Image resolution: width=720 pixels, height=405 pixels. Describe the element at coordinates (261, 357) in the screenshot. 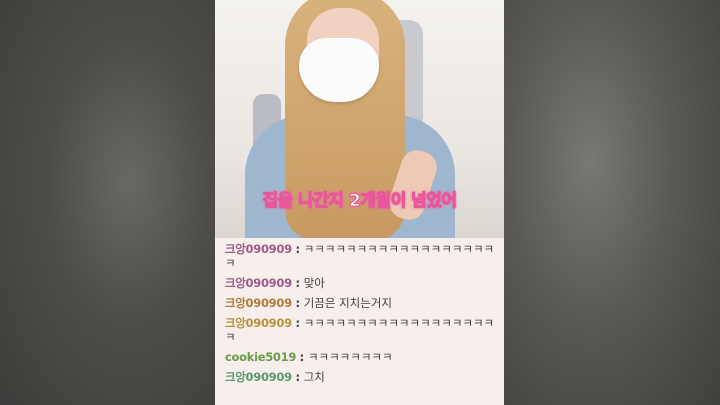

I see `chat-nickname: cookie5019` at that location.